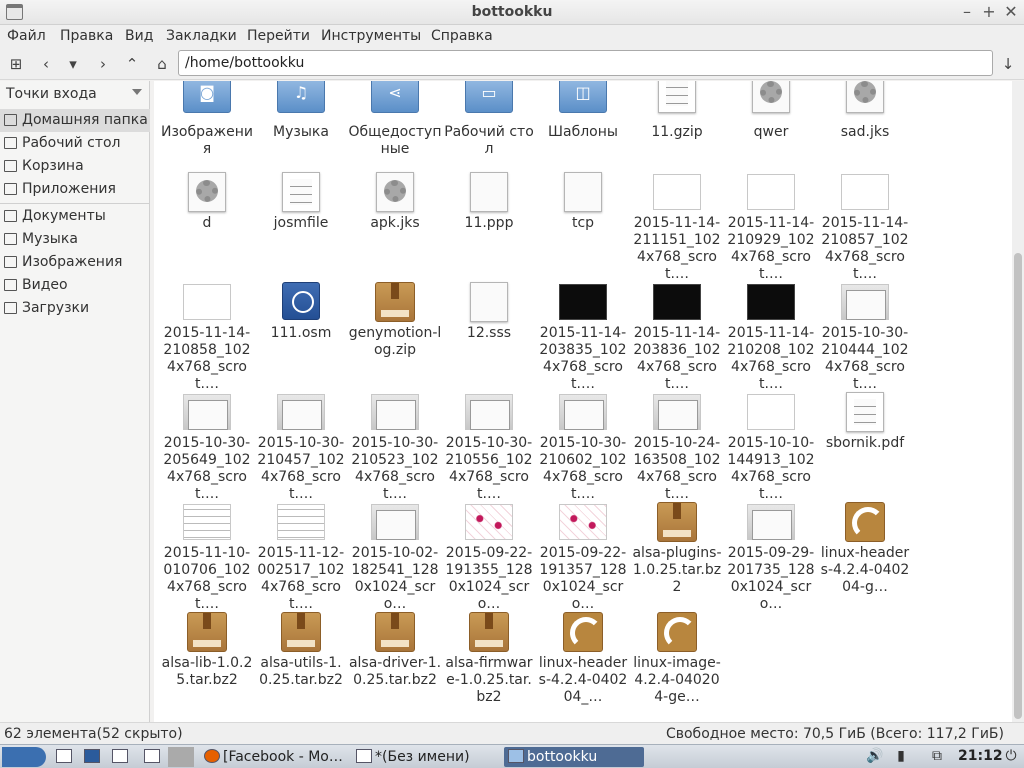  Describe the element at coordinates (66, 757) in the screenshot. I see `show-desktop-icon` at that location.